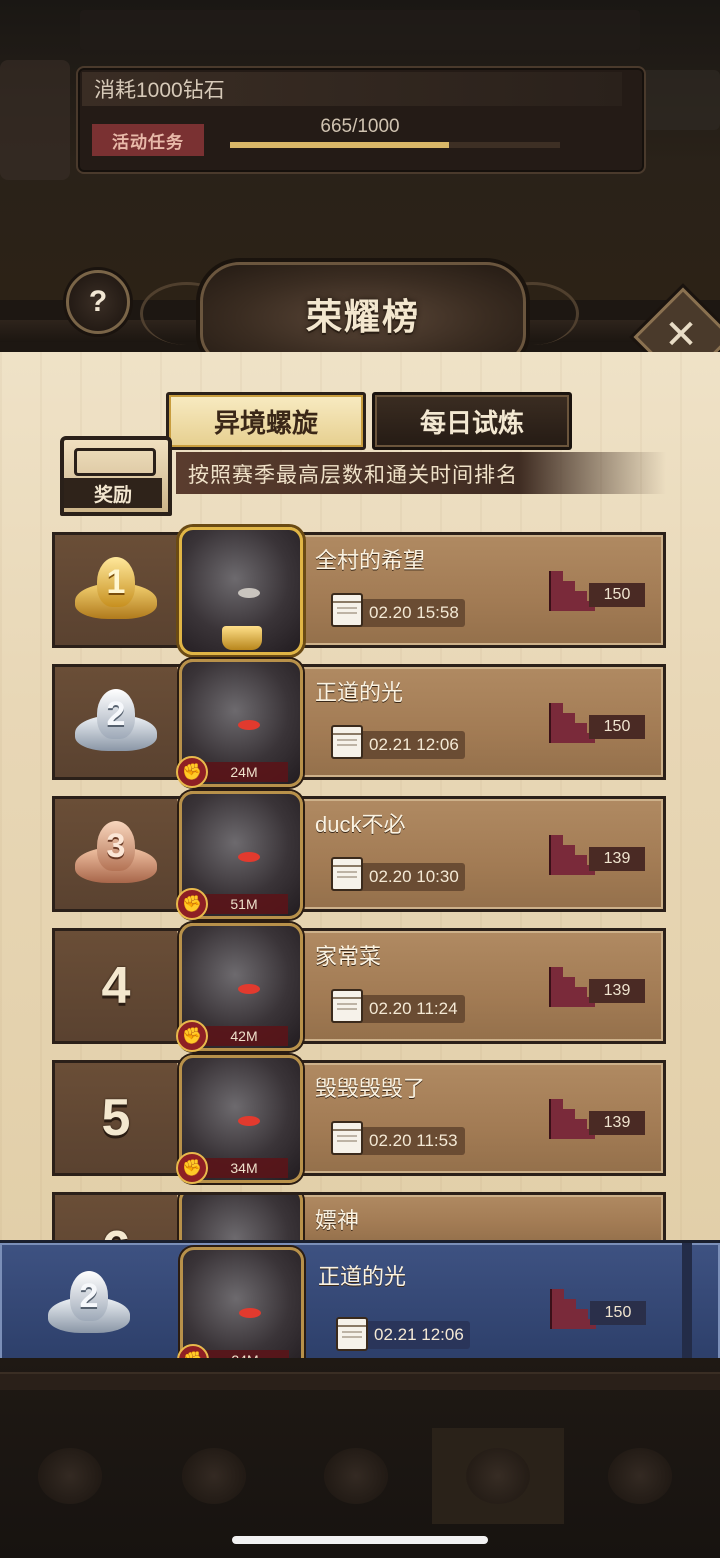 This screenshot has height=1558, width=720. Describe the element at coordinates (362, 316) in the screenshot. I see `page-title: 荣耀榜` at that location.